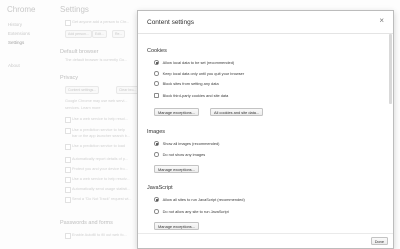  I want to click on dialog-scrollbar, so click(390, 69).